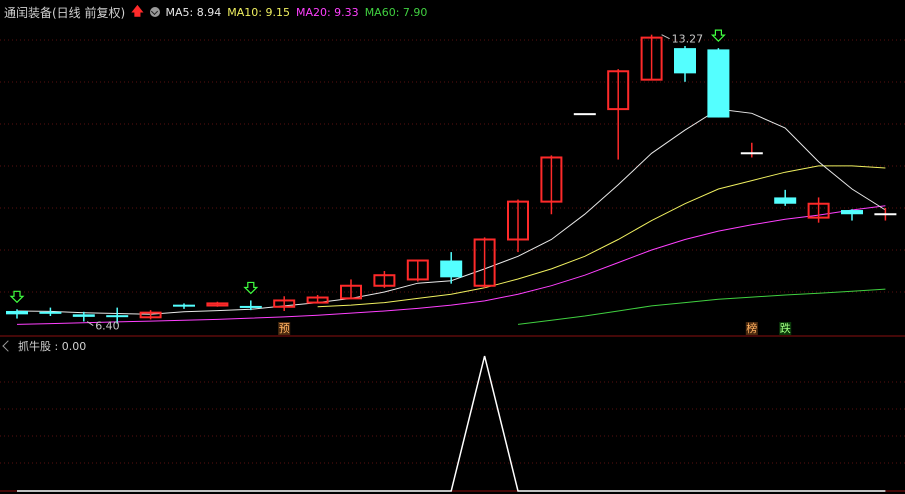 This screenshot has width=905, height=494. What do you see at coordinates (137, 10) in the screenshot?
I see `red-up-arrow-icon: 🡅` at bounding box center [137, 10].